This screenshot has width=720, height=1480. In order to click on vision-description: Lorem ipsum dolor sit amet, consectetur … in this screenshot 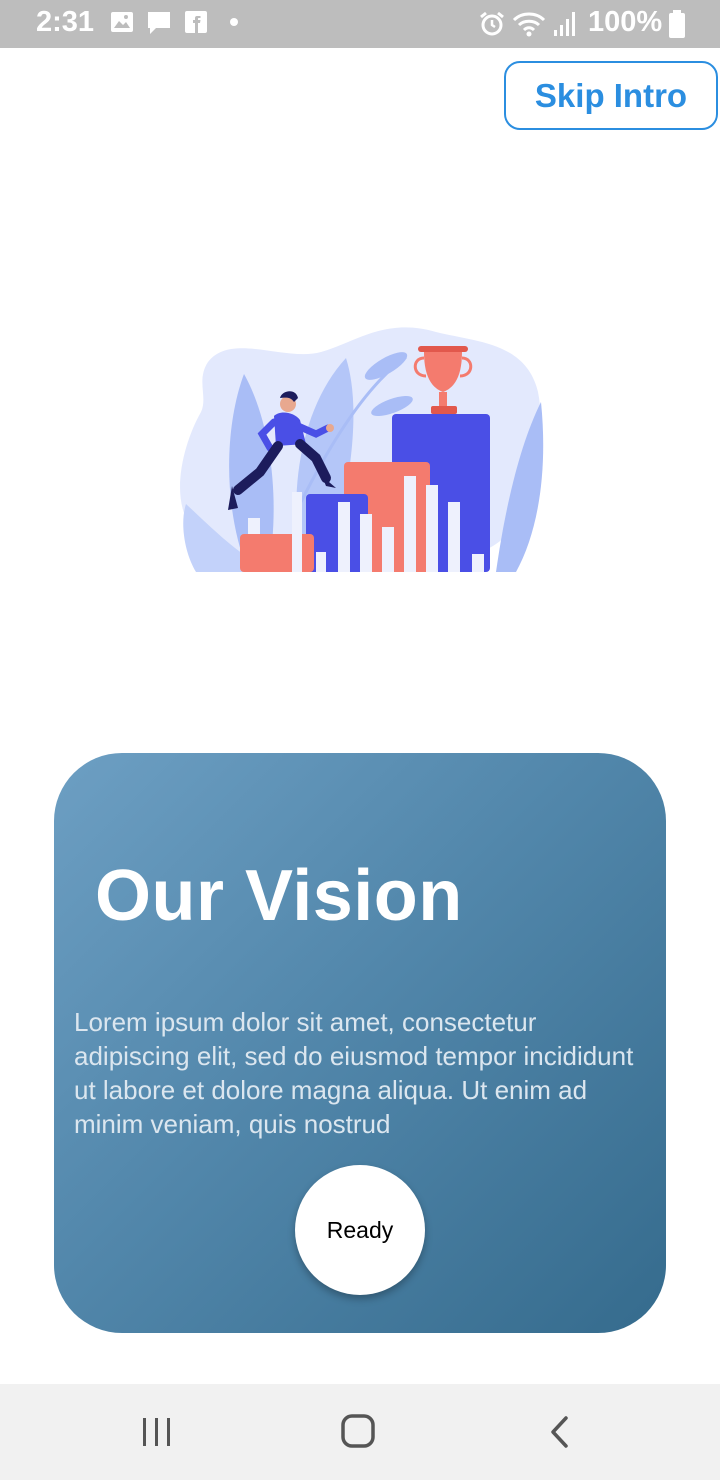, I will do `click(354, 1073)`.